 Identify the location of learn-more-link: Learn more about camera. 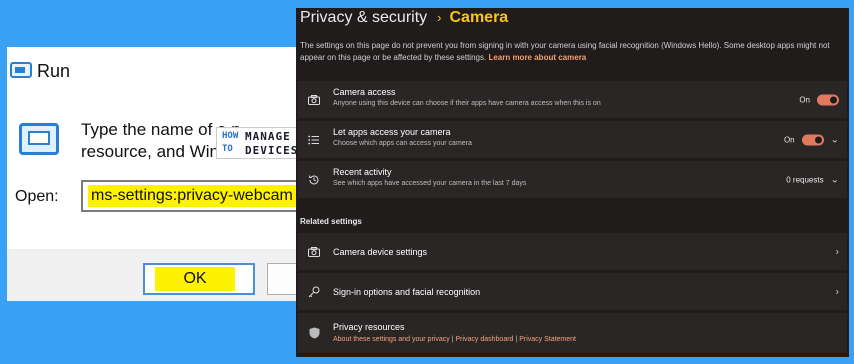
(537, 57).